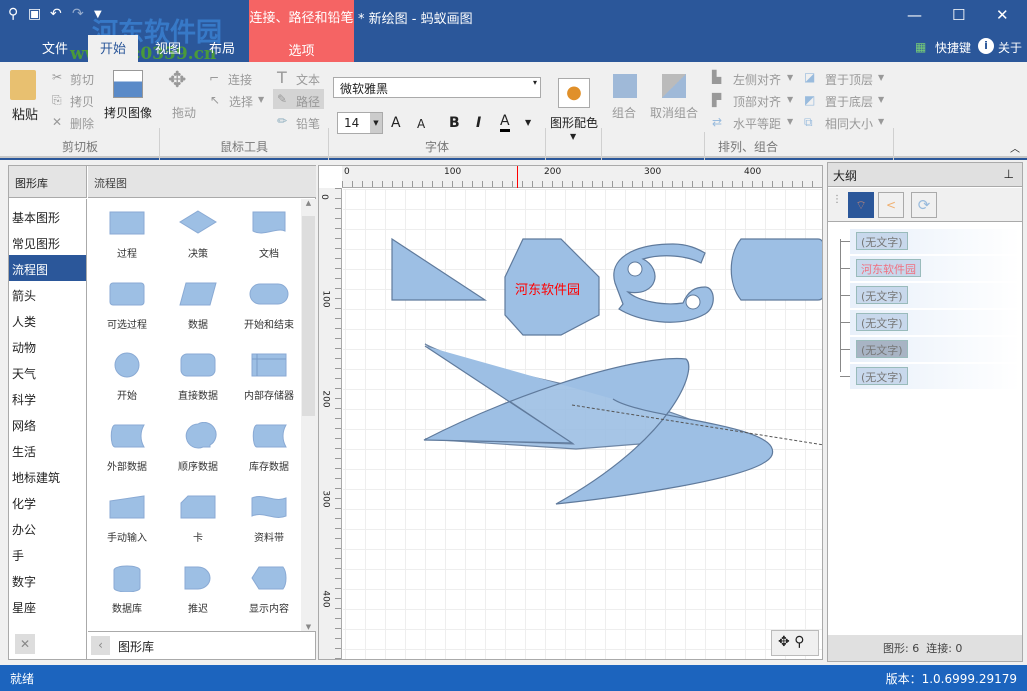 This screenshot has width=1027, height=691. Describe the element at coordinates (127, 234) in the screenshot. I see `shape-item: 过程` at that location.